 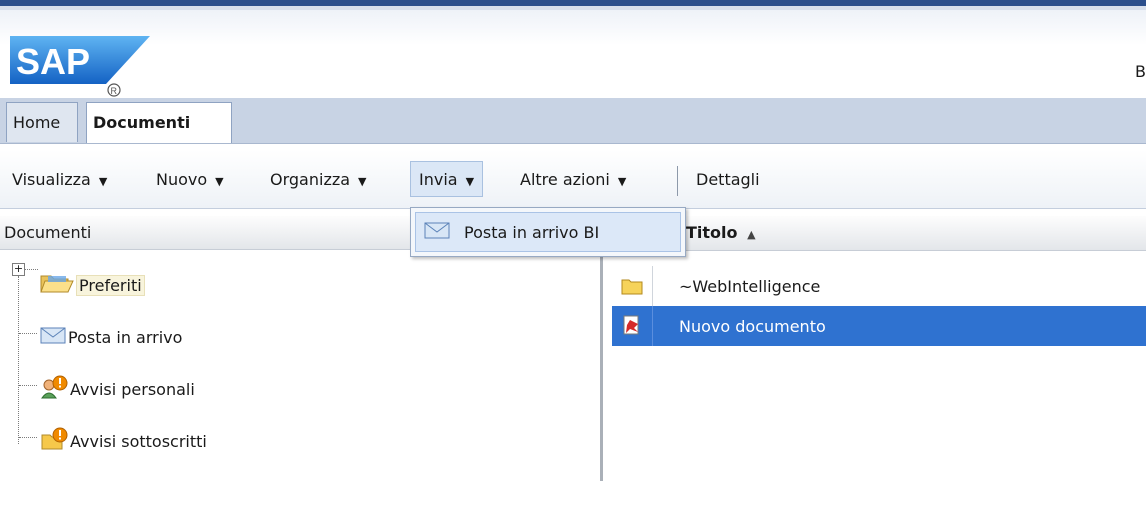 I want to click on open-folder-icon, so click(x=57, y=285).